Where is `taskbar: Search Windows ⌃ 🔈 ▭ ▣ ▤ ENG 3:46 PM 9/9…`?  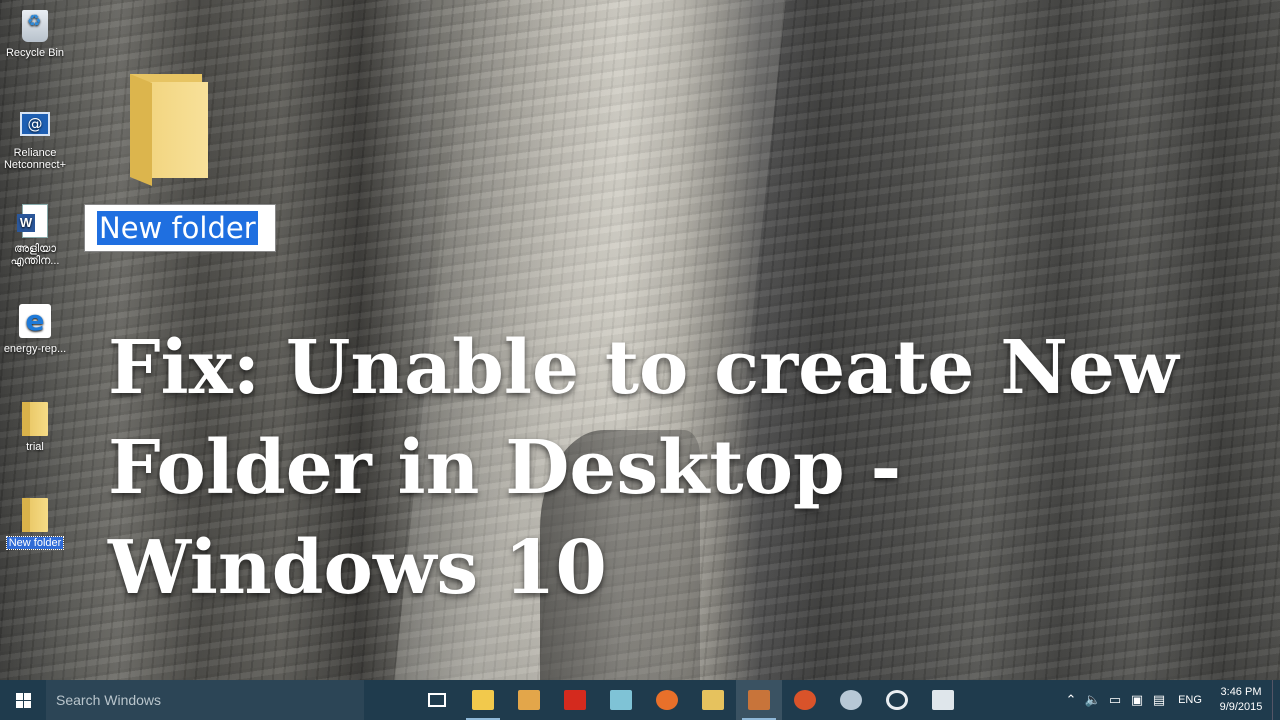
taskbar: Search Windows ⌃ 🔈 ▭ ▣ ▤ ENG 3:46 PM 9/9… is located at coordinates (640, 700).